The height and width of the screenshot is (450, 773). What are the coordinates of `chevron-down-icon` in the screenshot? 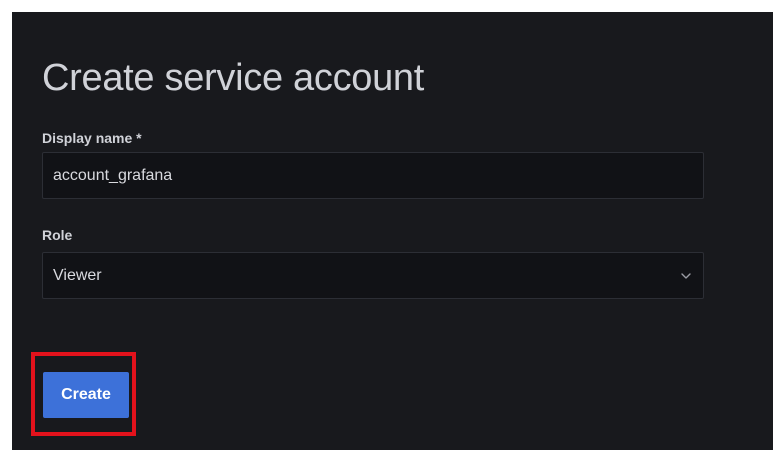 It's located at (686, 276).